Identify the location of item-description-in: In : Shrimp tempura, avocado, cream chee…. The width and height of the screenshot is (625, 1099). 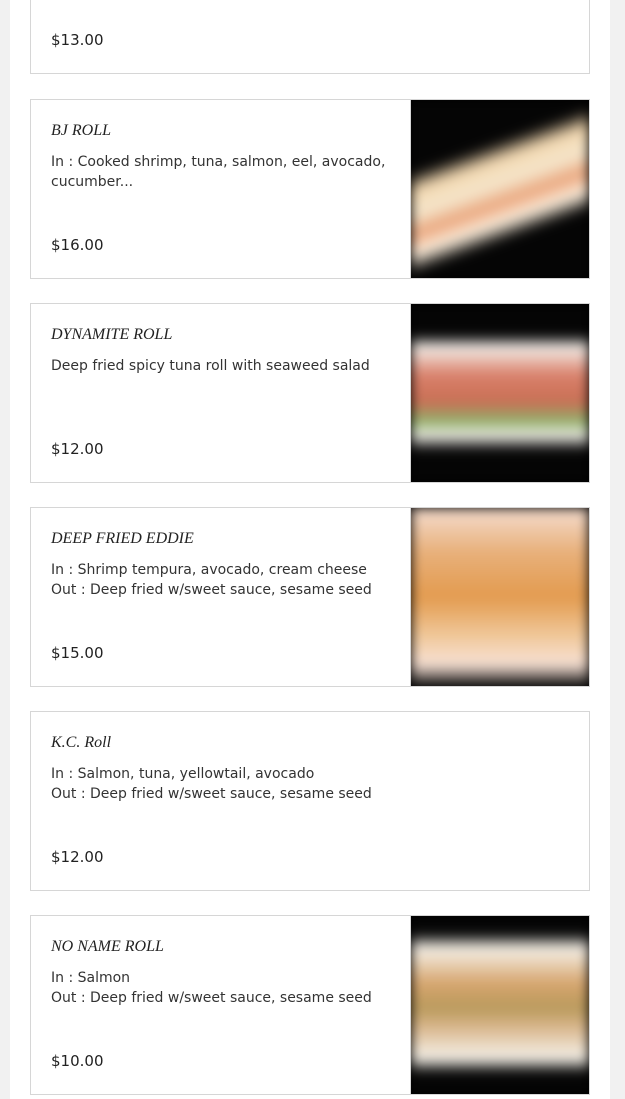
(209, 570).